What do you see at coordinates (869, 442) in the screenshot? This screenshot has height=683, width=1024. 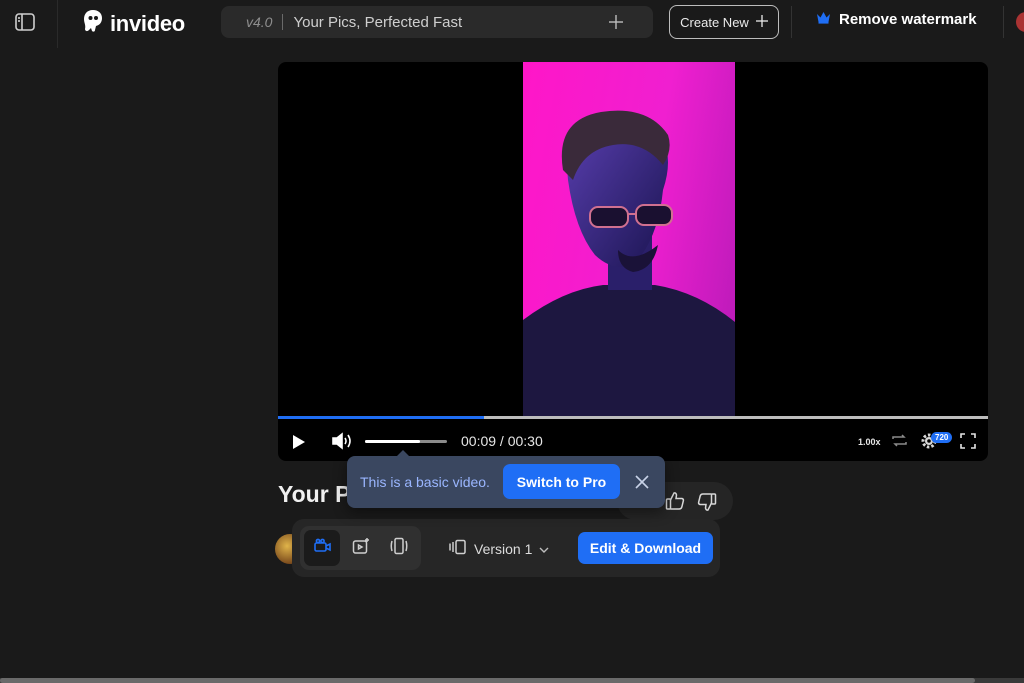 I see `playback-speed: 1.00x` at bounding box center [869, 442].